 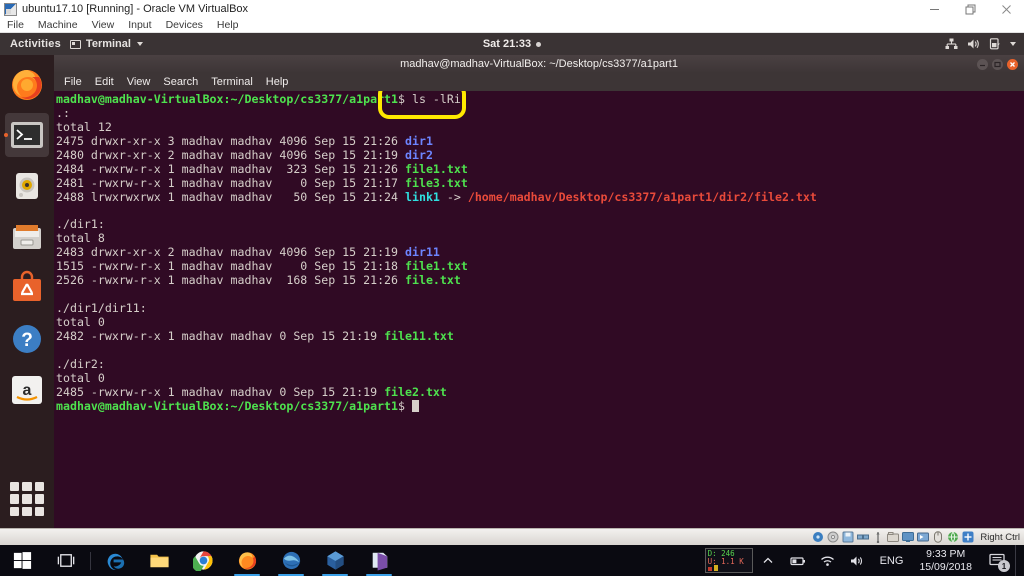 I want to click on optical-disk-icon, so click(x=833, y=537).